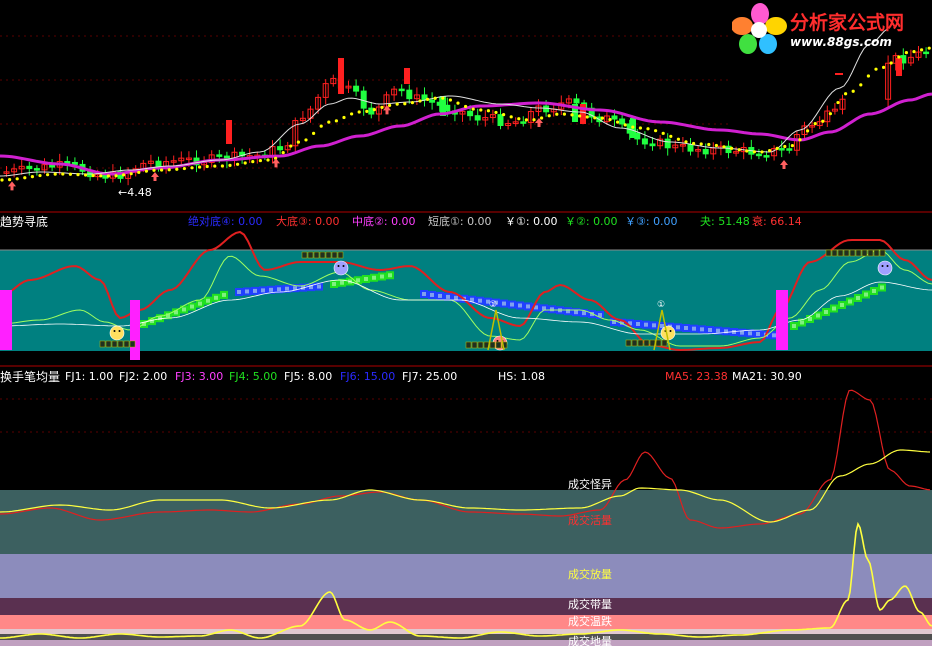  Describe the element at coordinates (777, 221) in the screenshot. I see `panel2-legend-item: 衰: 66.14` at that location.